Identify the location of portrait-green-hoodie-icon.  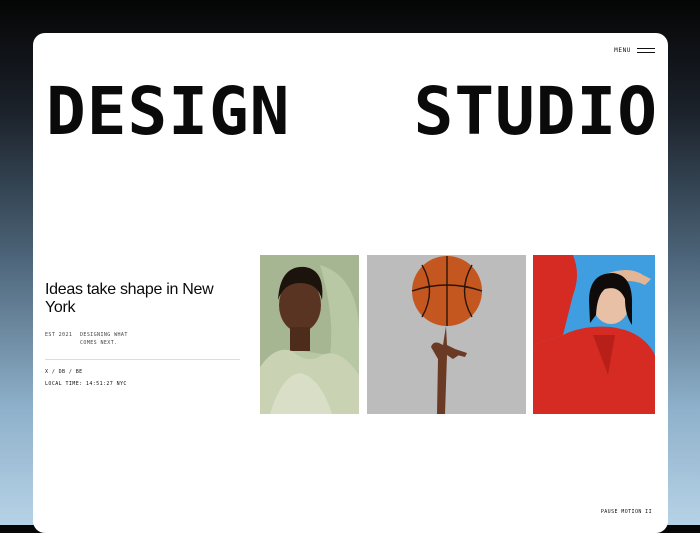
(309, 334).